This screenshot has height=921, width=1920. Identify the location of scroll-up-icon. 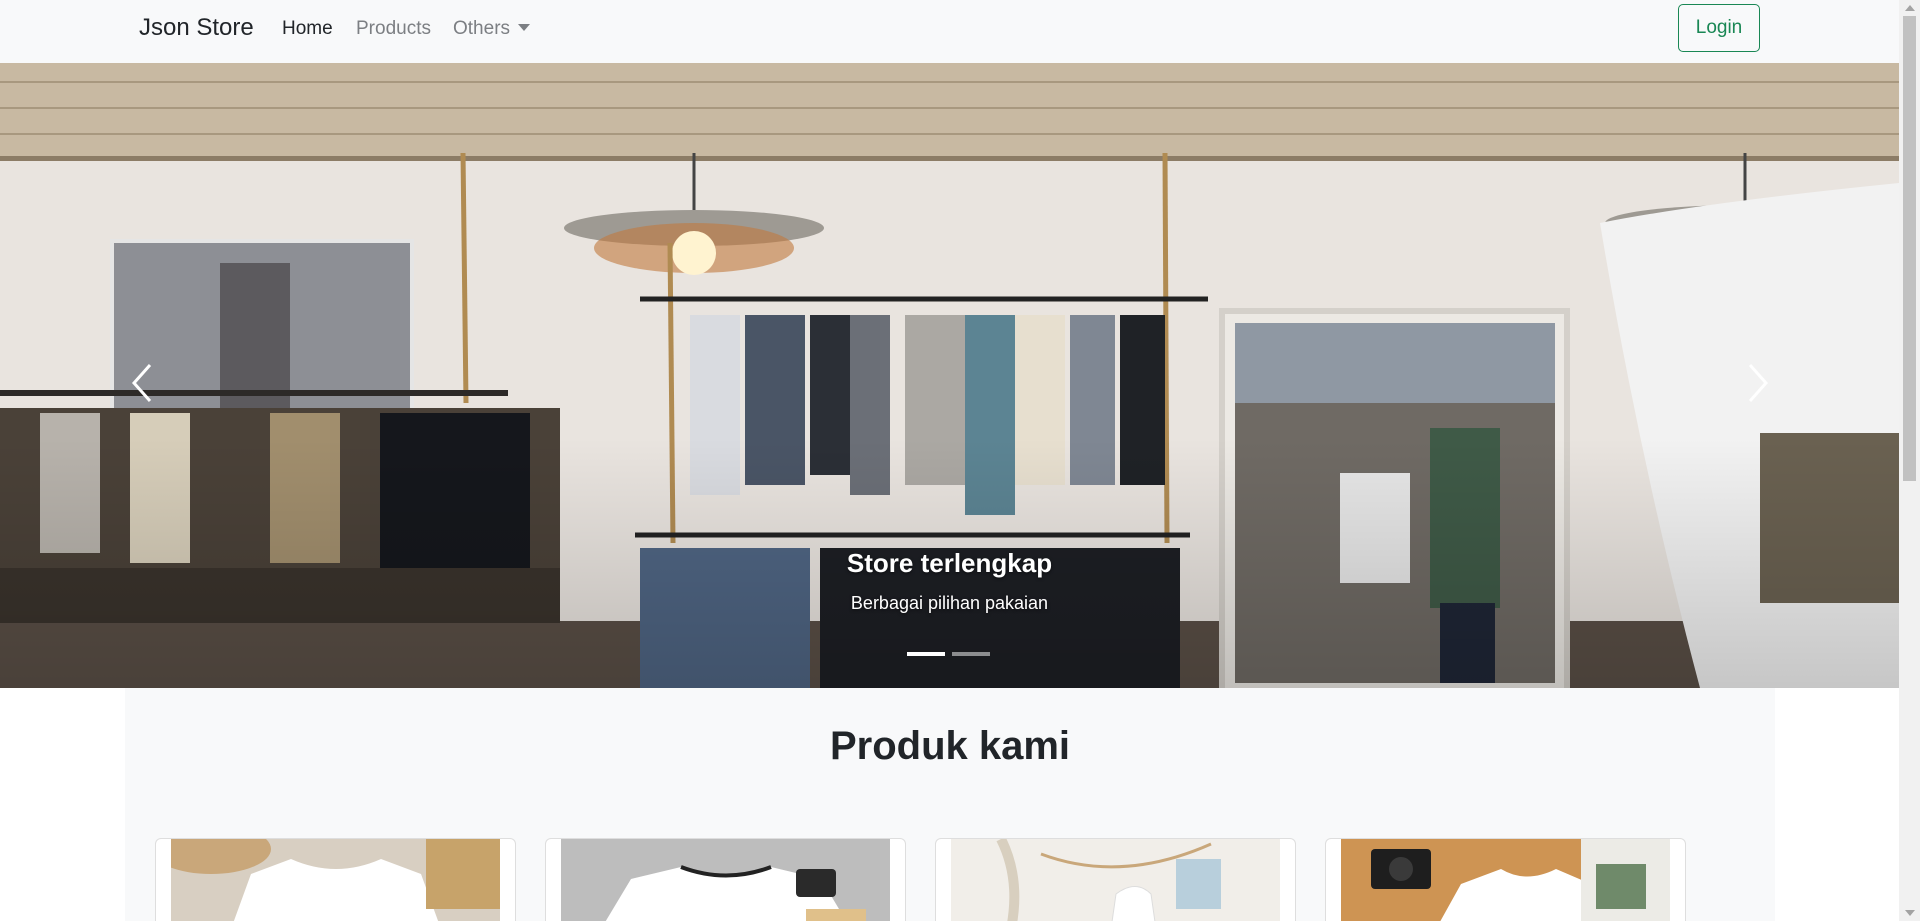
(1910, 8).